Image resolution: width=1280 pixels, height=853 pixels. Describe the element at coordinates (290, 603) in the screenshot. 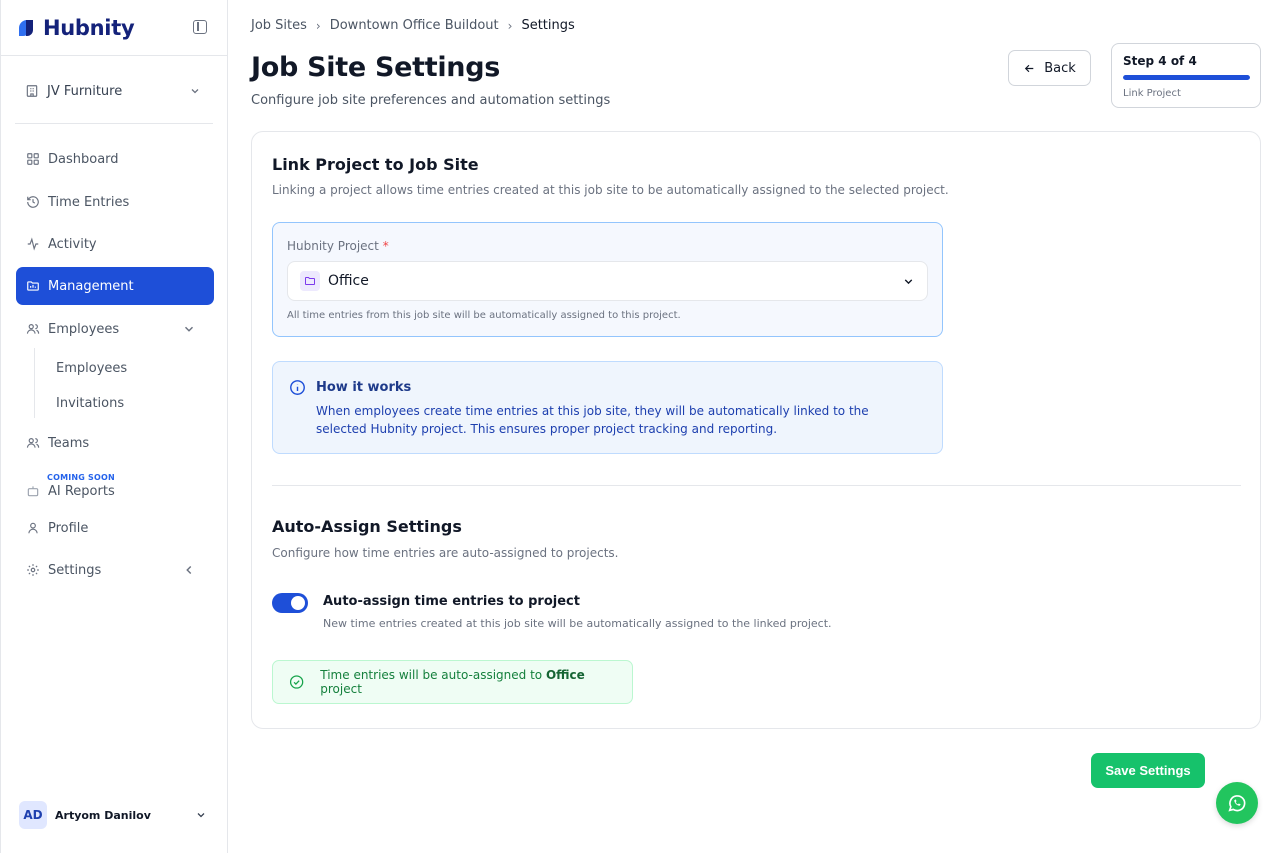

I see `auto-assign-toggle` at that location.